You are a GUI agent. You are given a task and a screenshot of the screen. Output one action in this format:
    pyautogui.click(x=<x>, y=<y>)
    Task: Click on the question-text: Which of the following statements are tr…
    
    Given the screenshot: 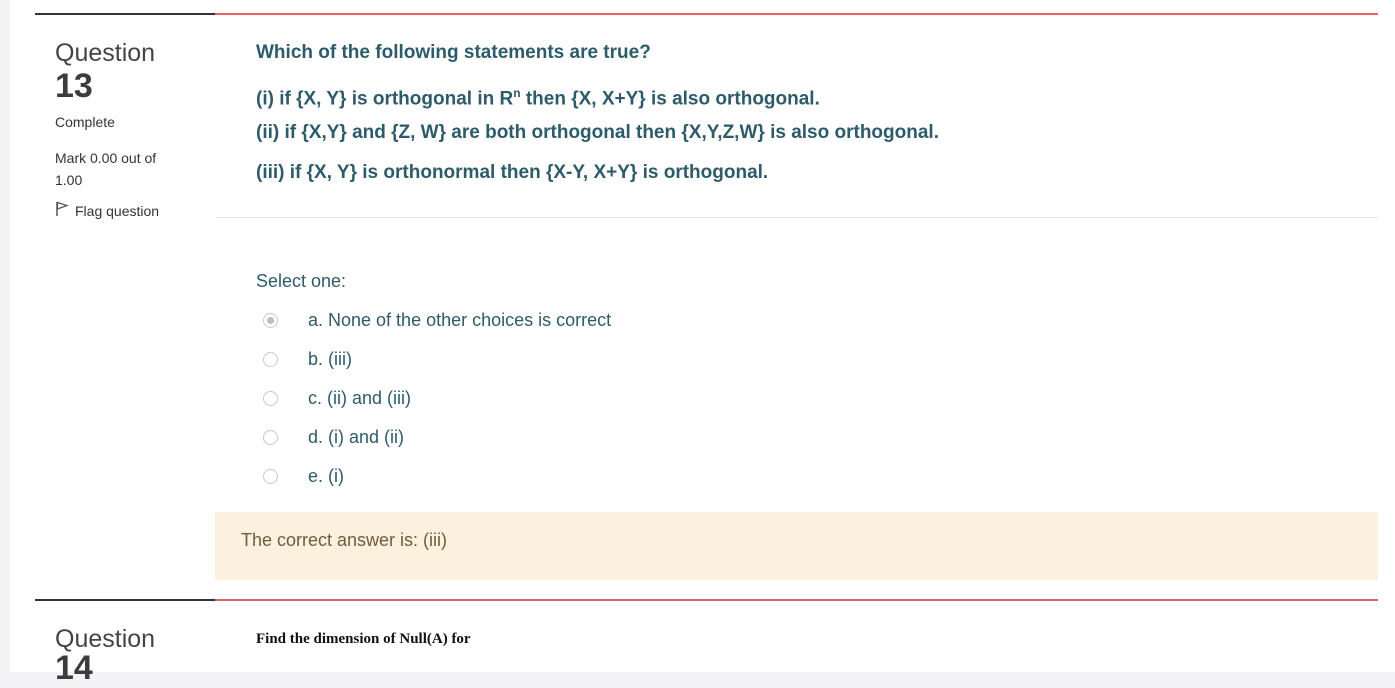 What is the action you would take?
    pyautogui.click(x=597, y=121)
    